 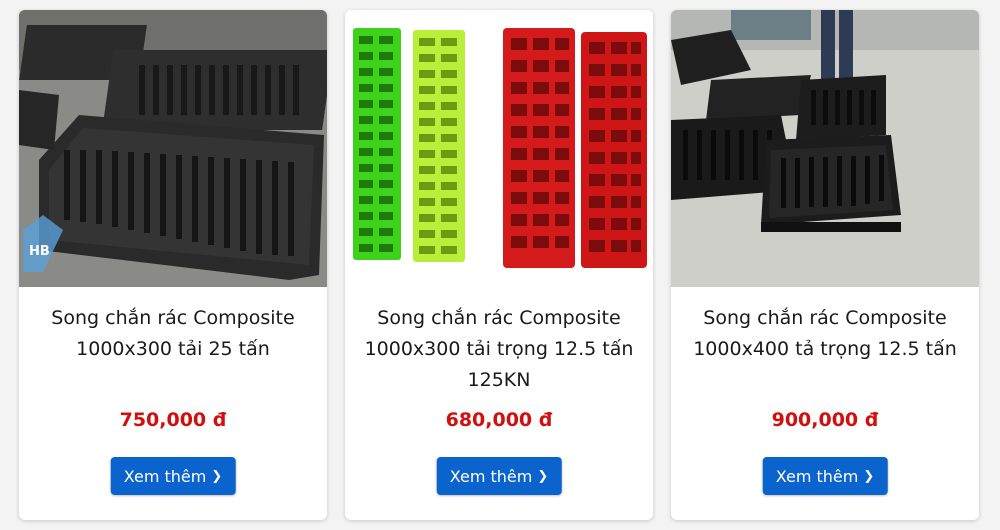 What do you see at coordinates (39, 251) in the screenshot?
I see `svg-text: HB` at bounding box center [39, 251].